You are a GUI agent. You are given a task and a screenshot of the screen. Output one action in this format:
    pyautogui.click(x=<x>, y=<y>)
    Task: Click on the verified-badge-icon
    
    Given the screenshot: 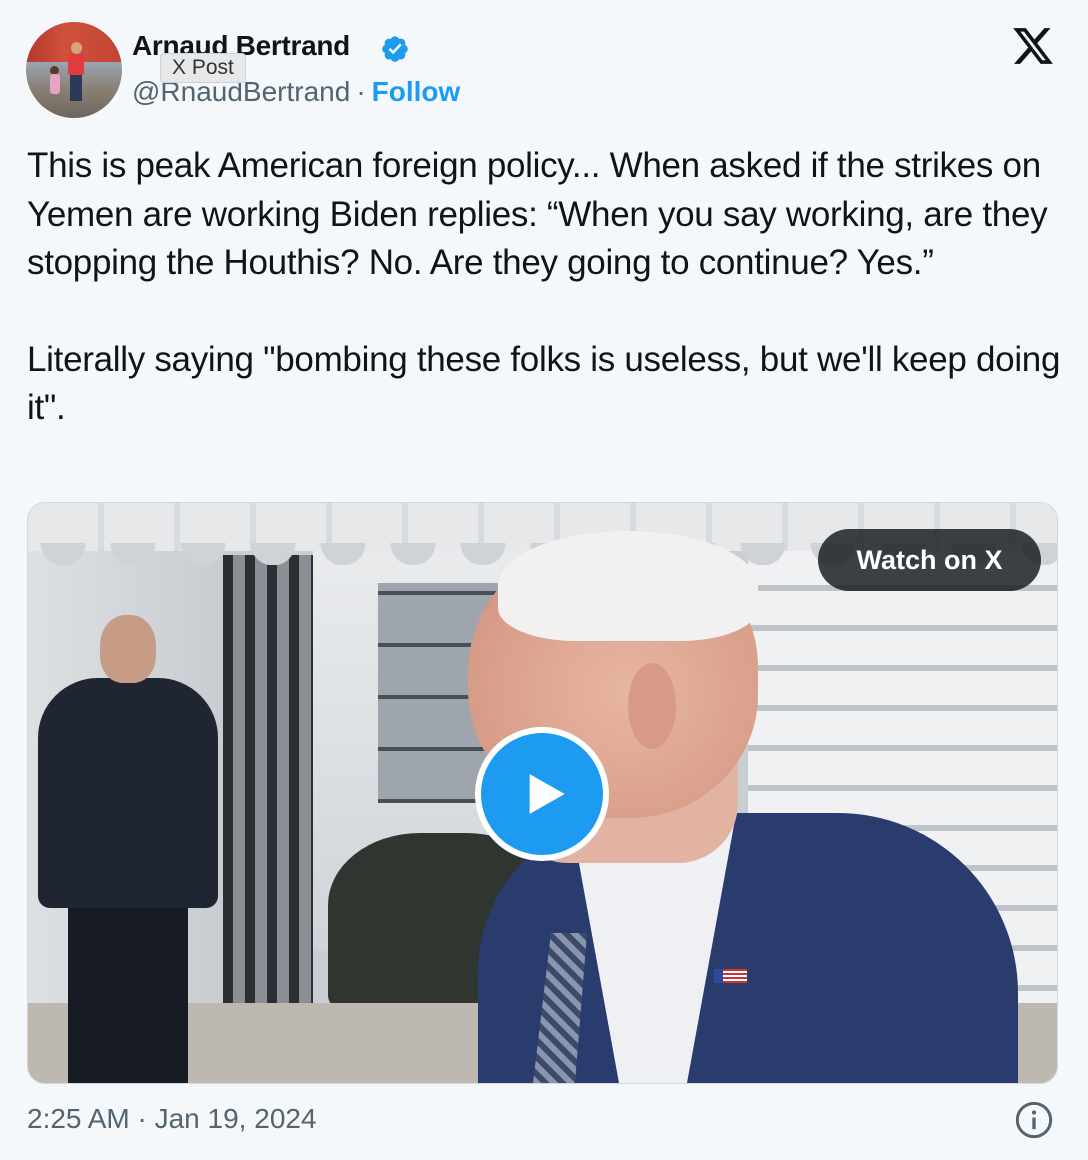 What is the action you would take?
    pyautogui.click(x=395, y=49)
    